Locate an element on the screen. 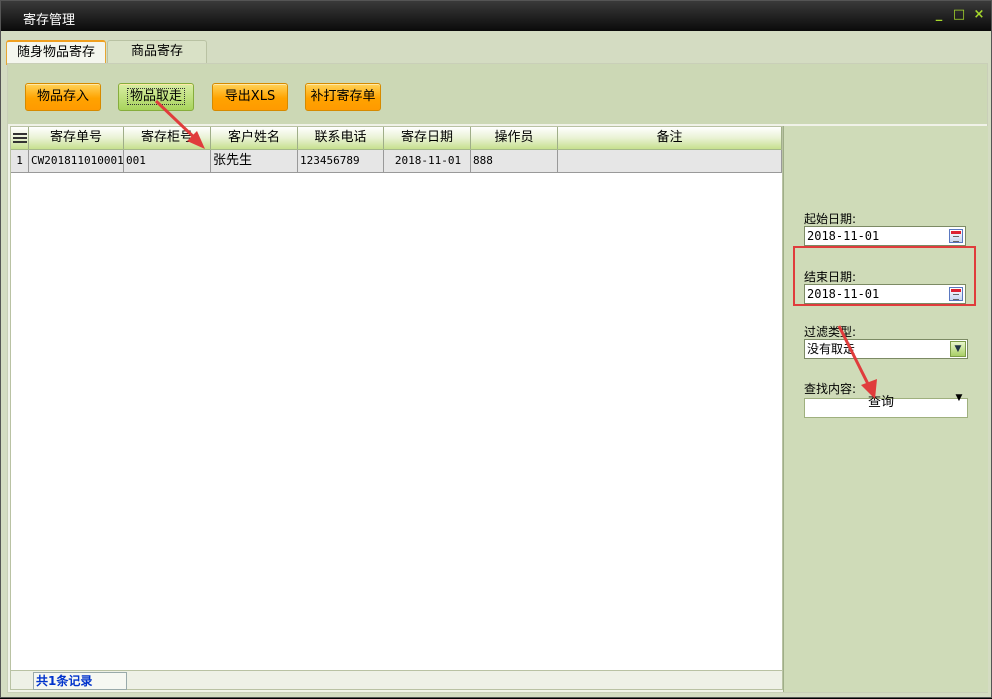 The width and height of the screenshot is (992, 699). cell-operator: 888 is located at coordinates (514, 161).